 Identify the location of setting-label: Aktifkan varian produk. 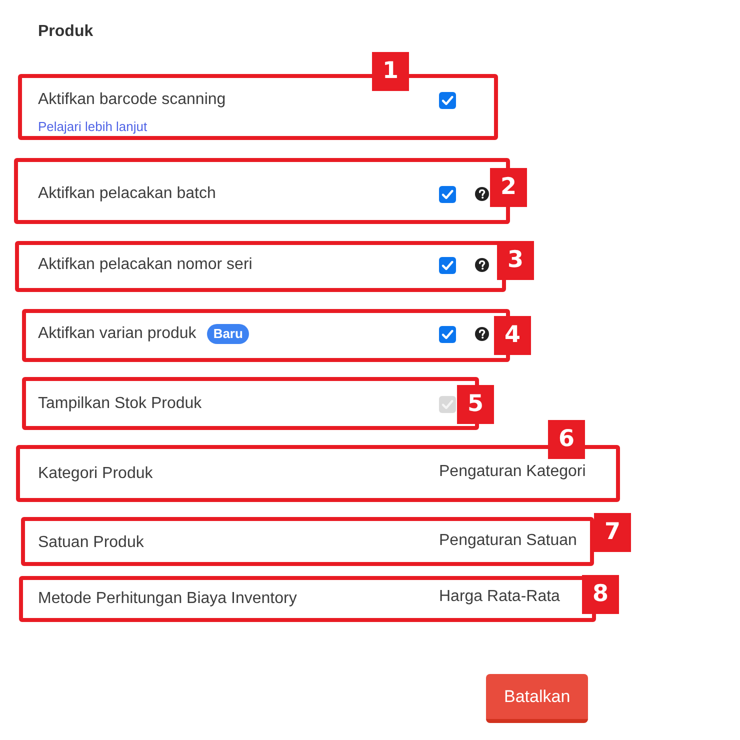
(117, 334).